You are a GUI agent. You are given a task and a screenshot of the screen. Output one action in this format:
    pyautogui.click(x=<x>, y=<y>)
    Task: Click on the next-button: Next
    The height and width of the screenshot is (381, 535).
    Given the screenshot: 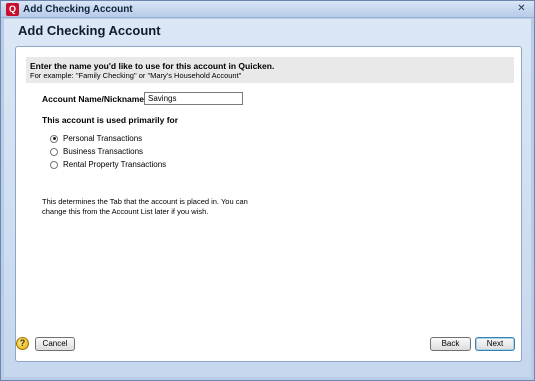 What is the action you would take?
    pyautogui.click(x=495, y=344)
    